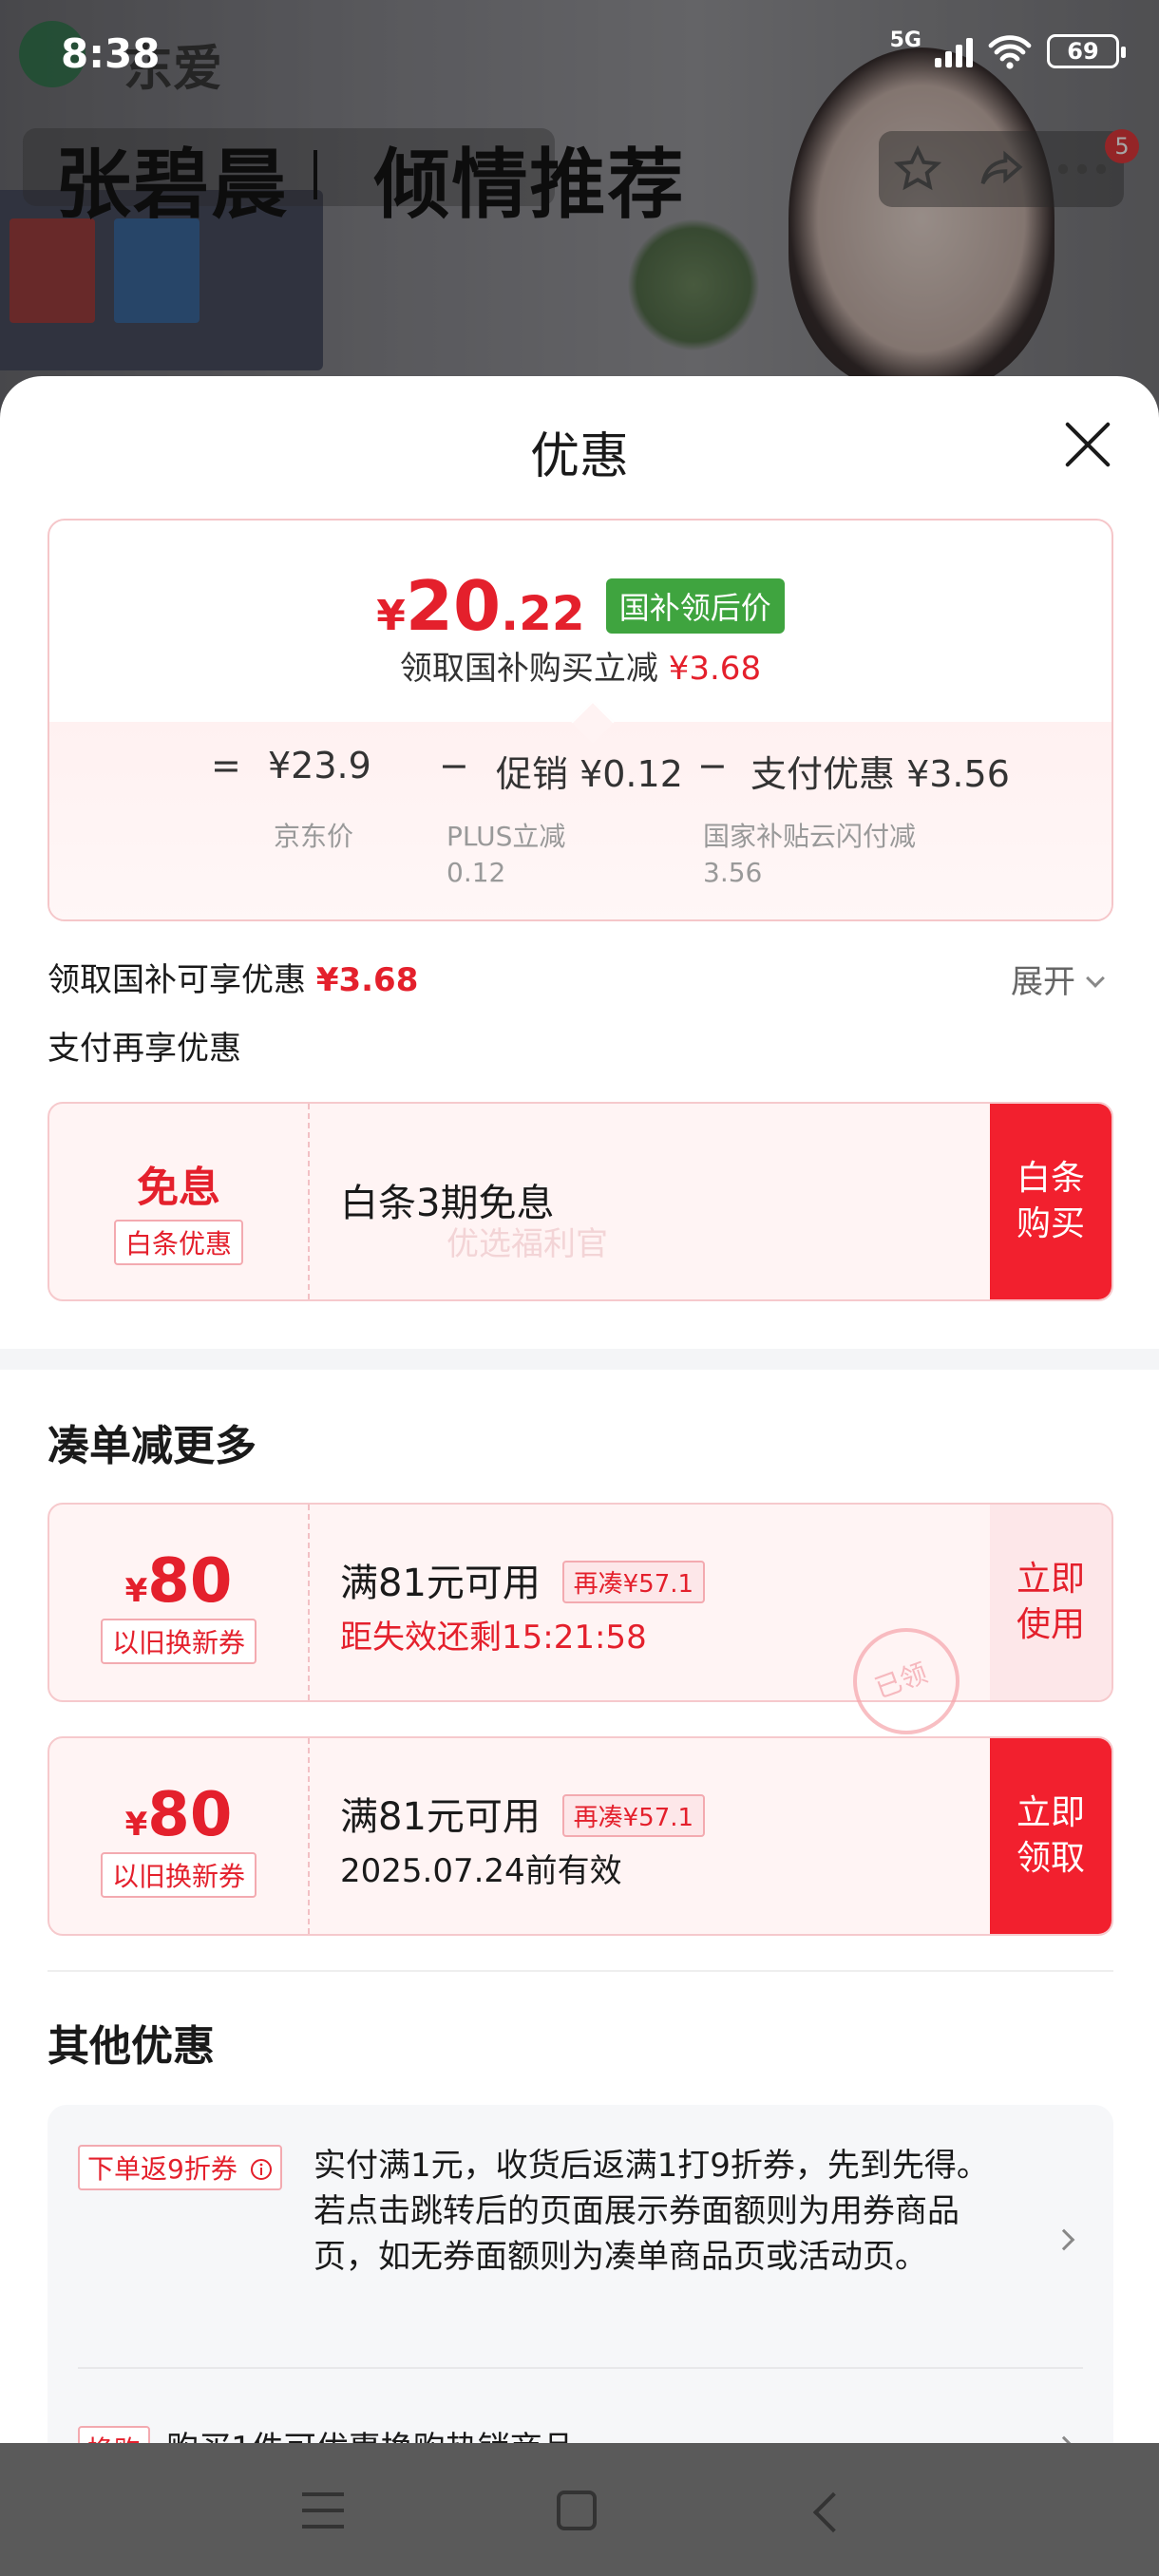  I want to click on claimed-stamp: 已领, so click(906, 1681).